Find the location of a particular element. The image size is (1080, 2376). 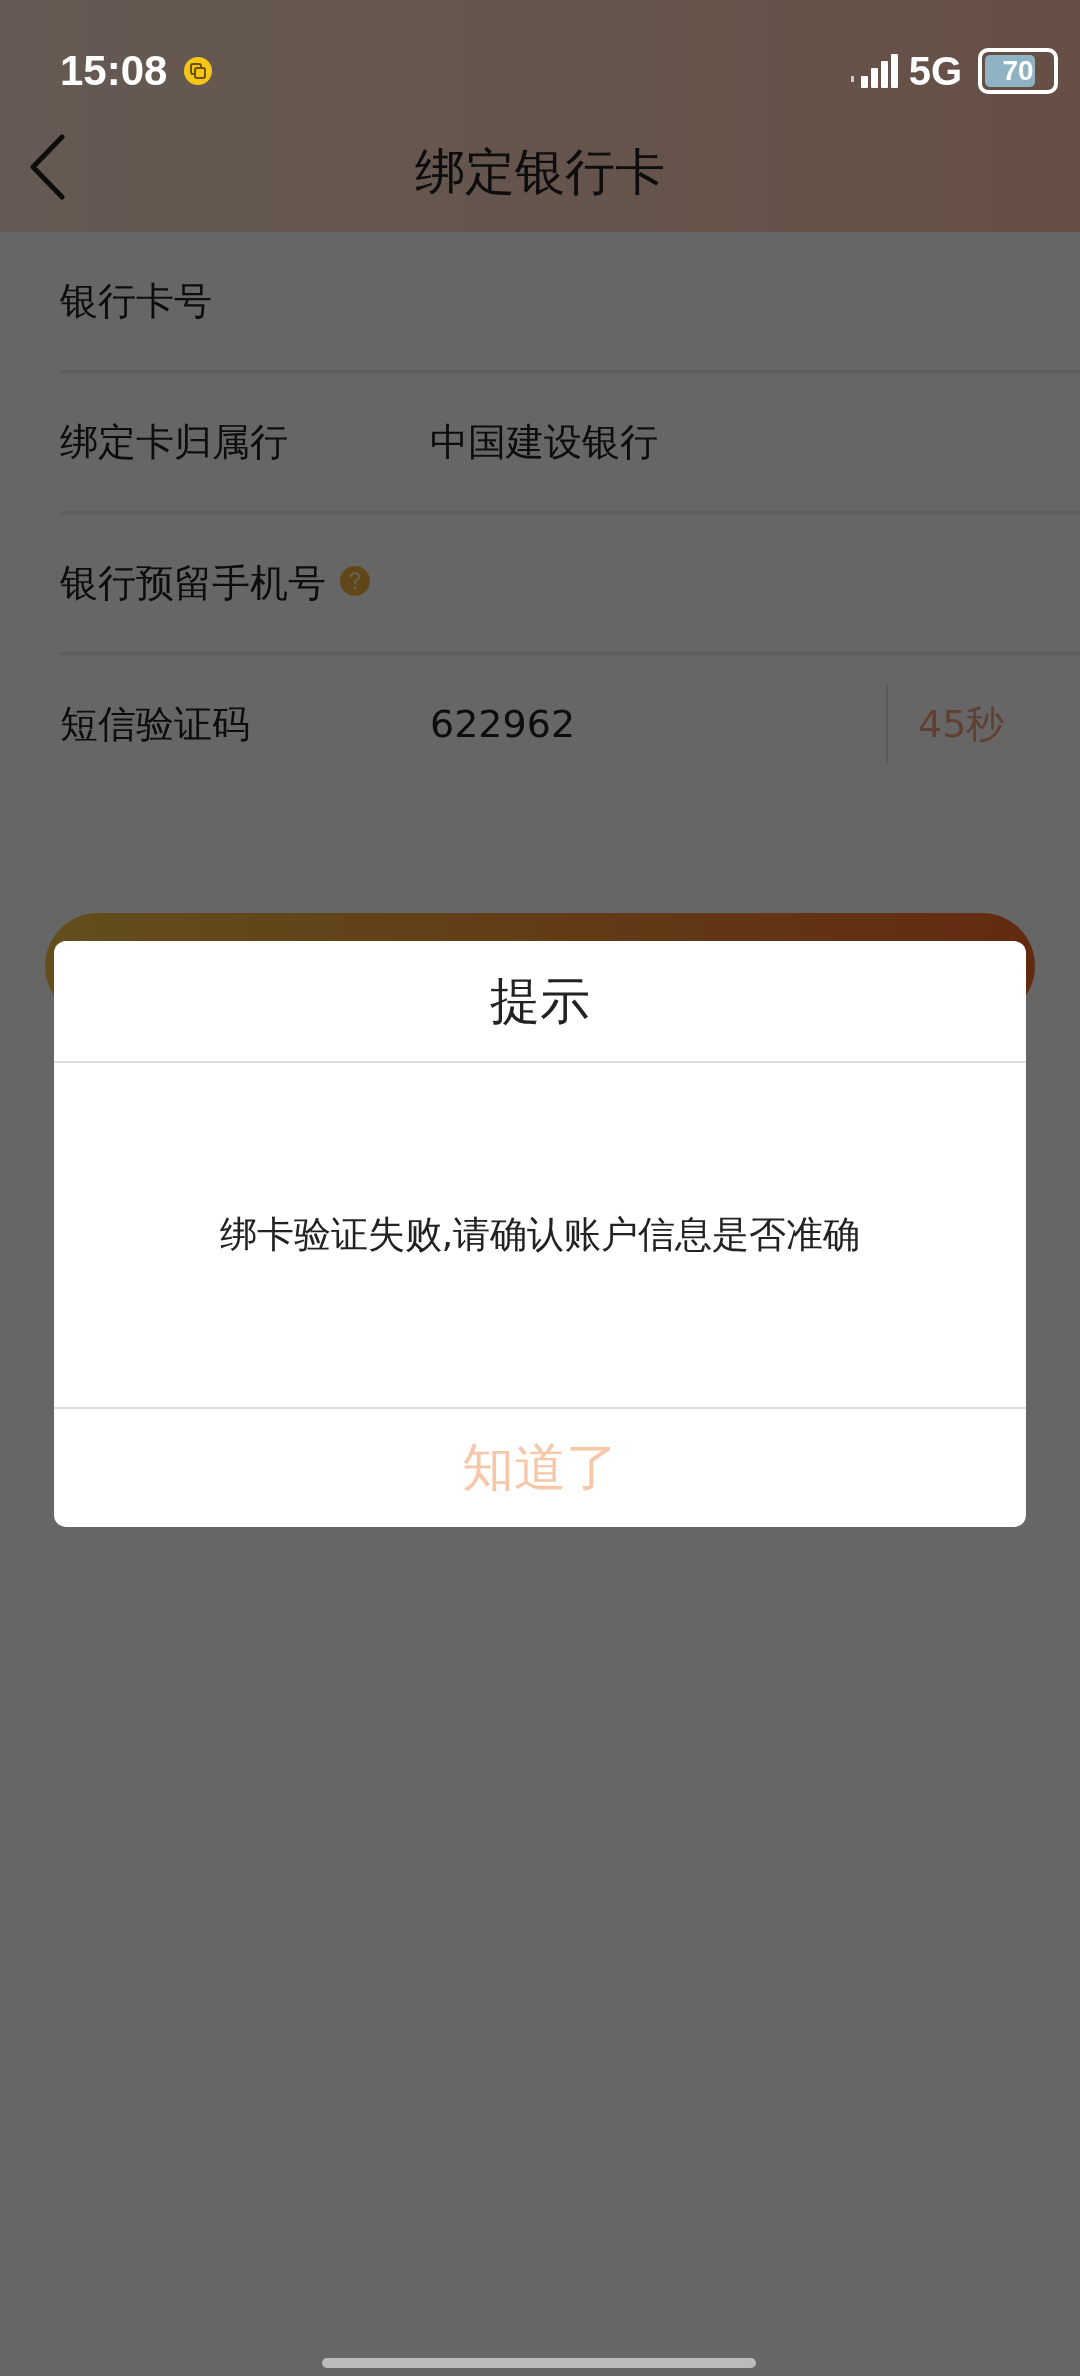

status-time: 15:08 is located at coordinates (114, 71).